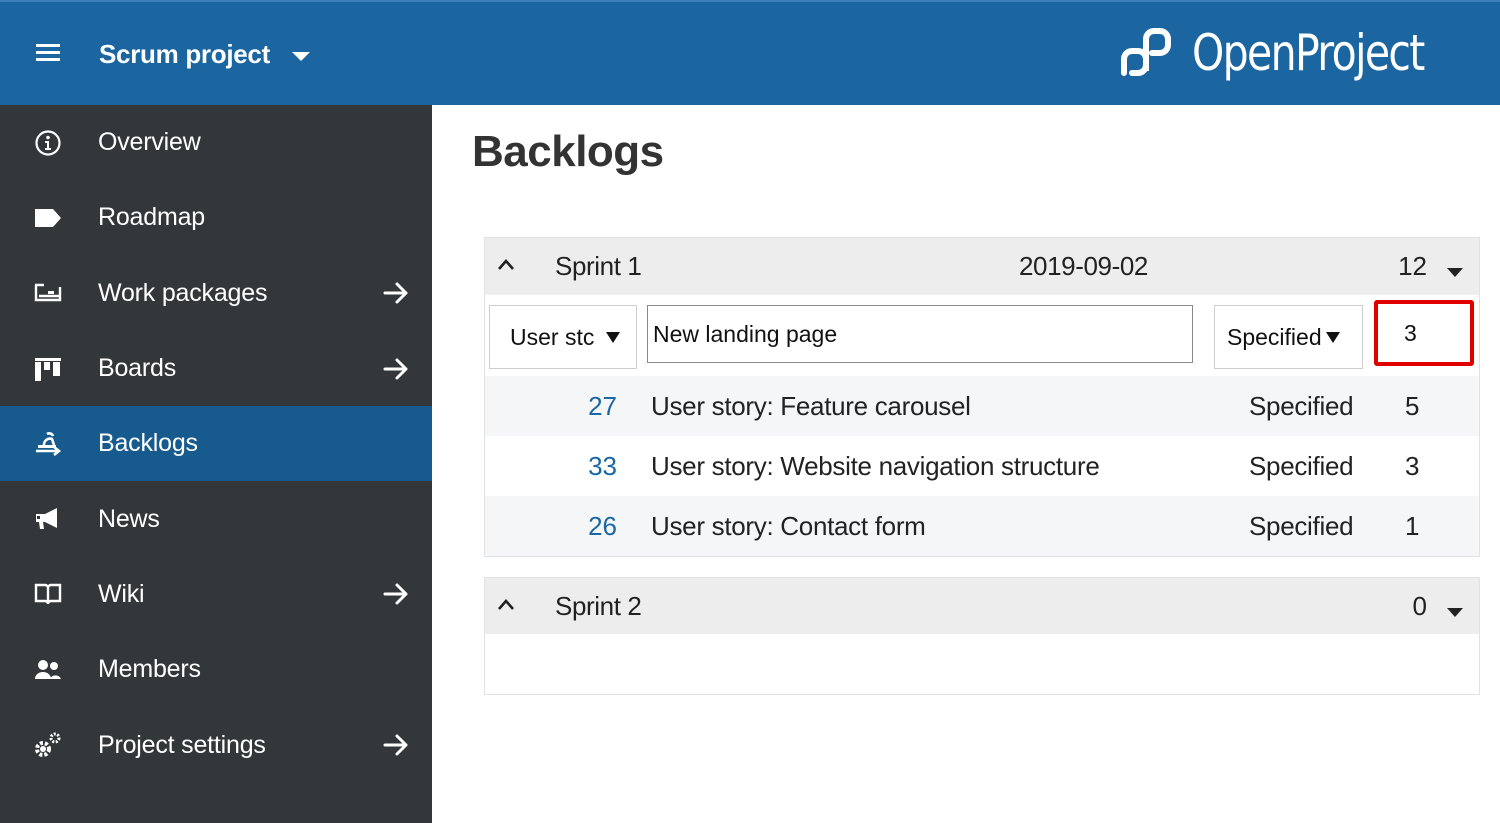 This screenshot has height=823, width=1500. I want to click on page-title: Backlogs, so click(568, 151).